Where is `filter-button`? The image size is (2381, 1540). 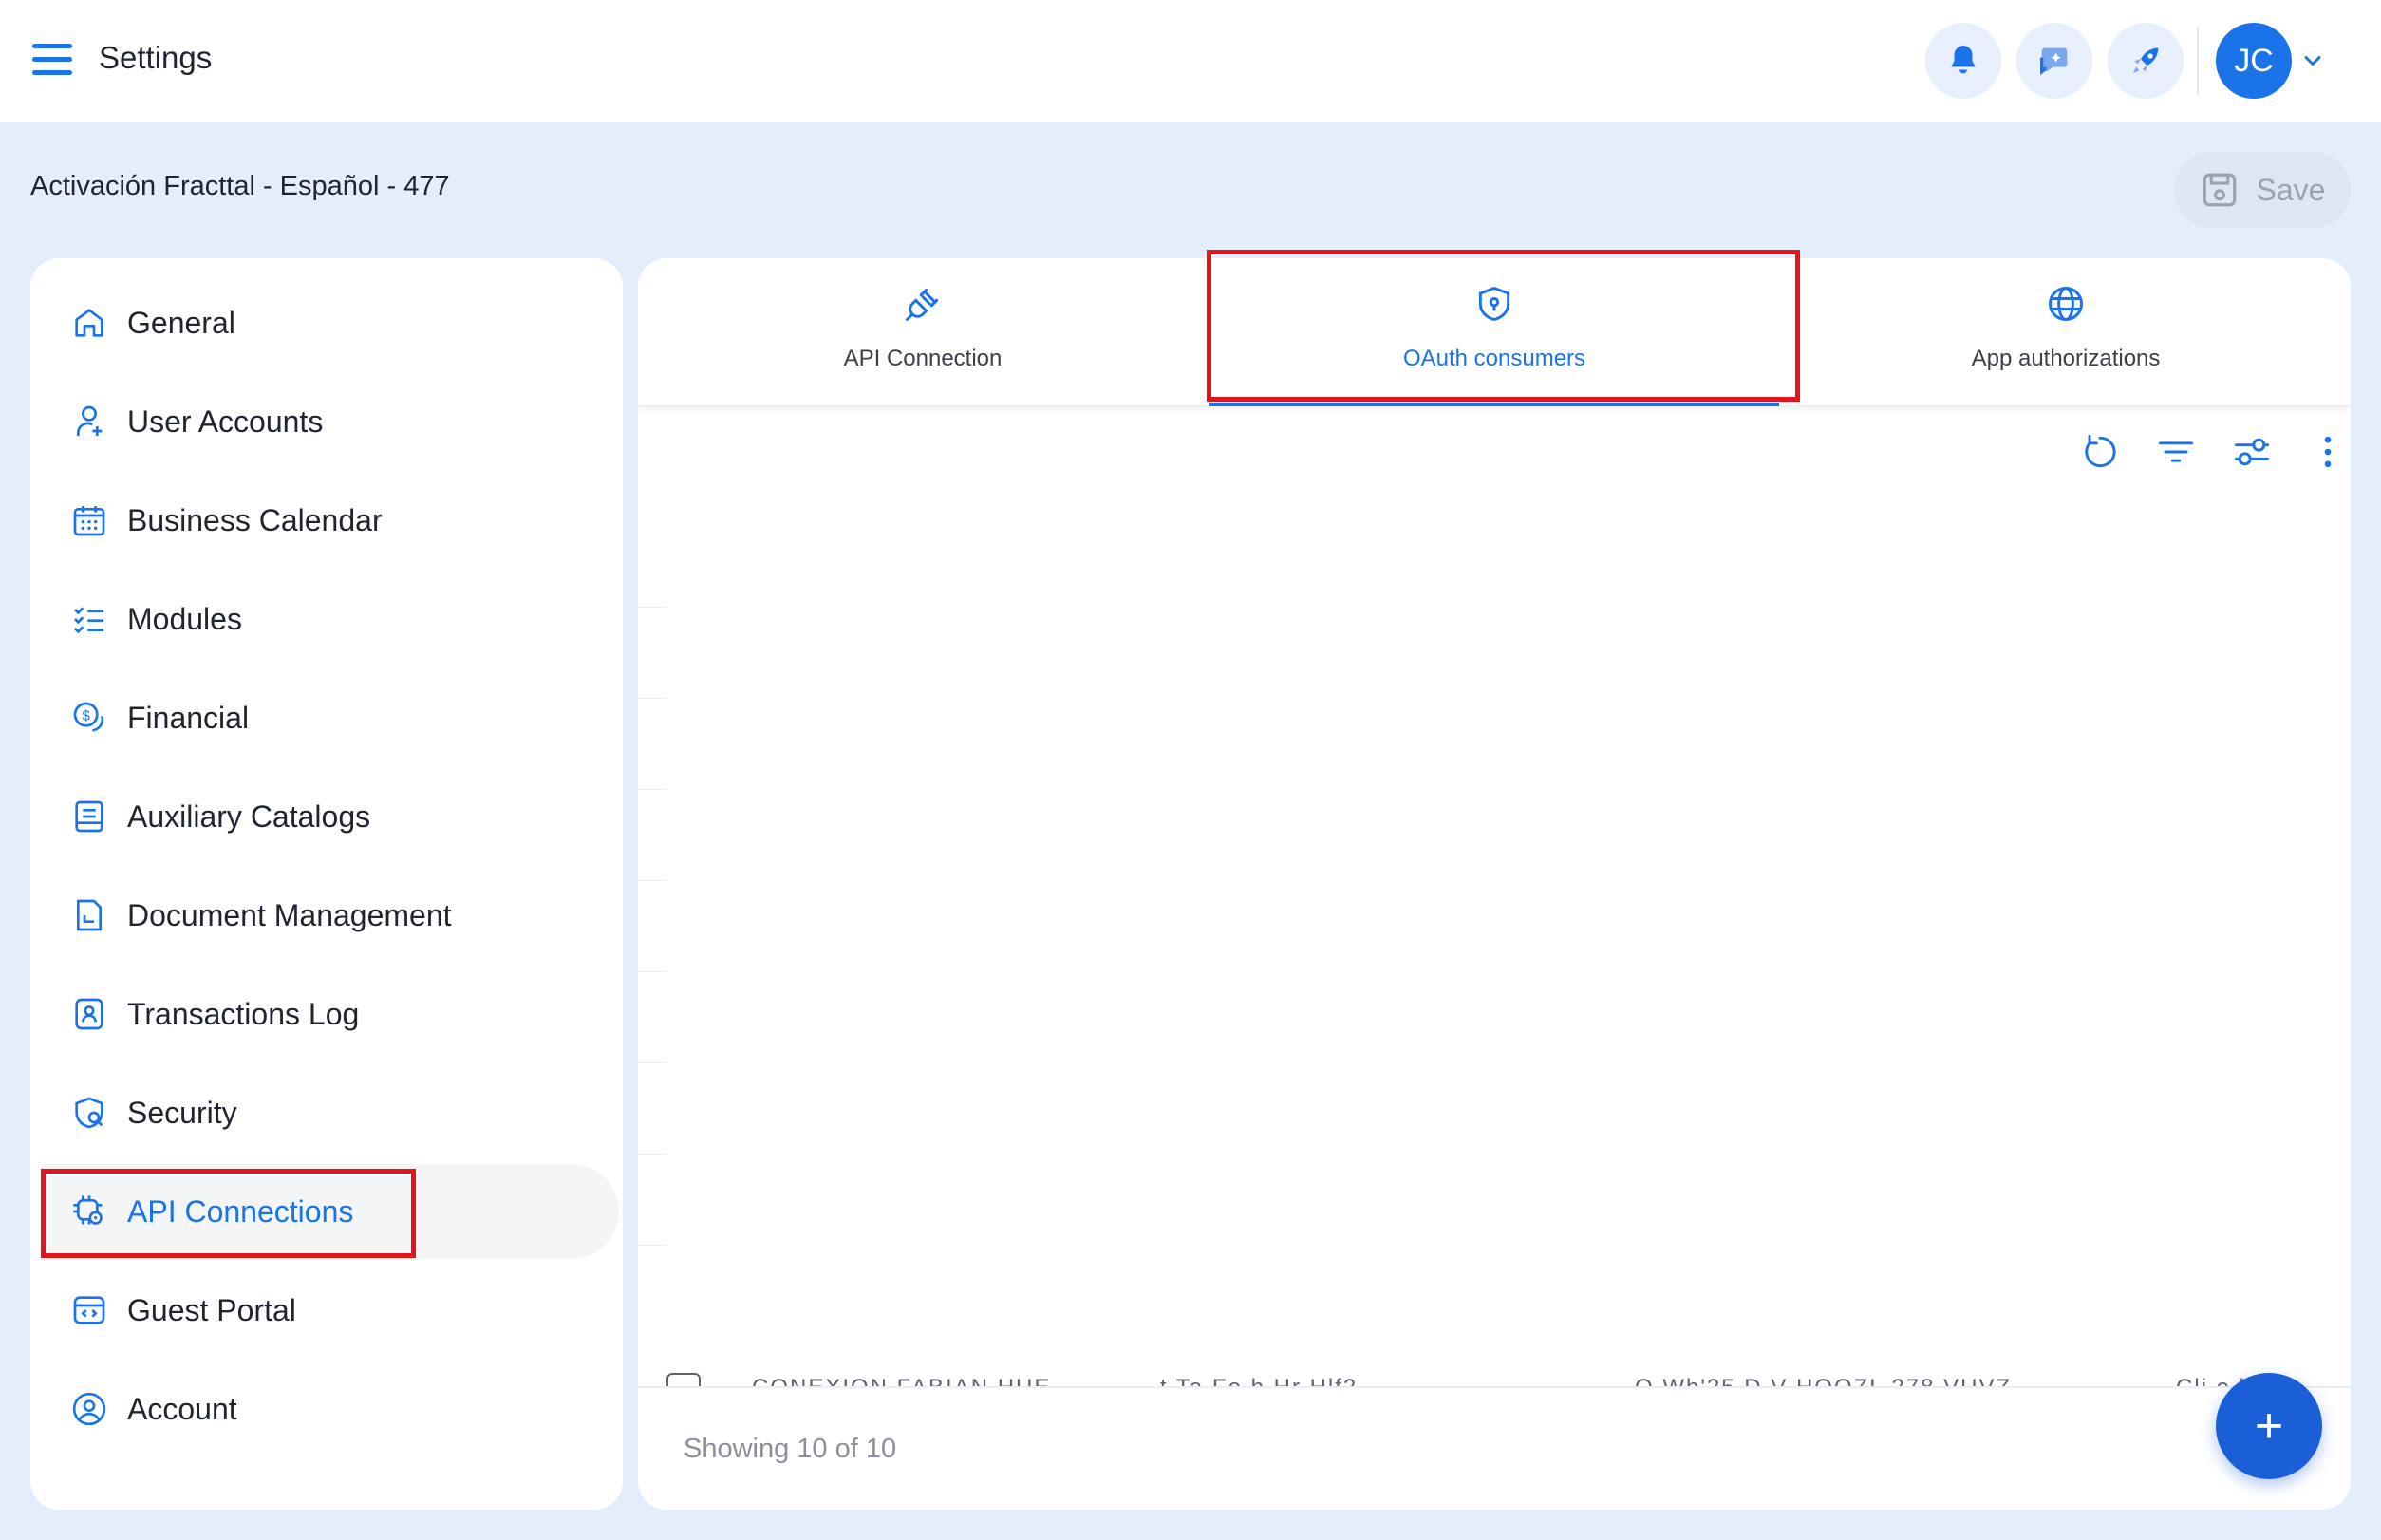
filter-button is located at coordinates (2176, 452).